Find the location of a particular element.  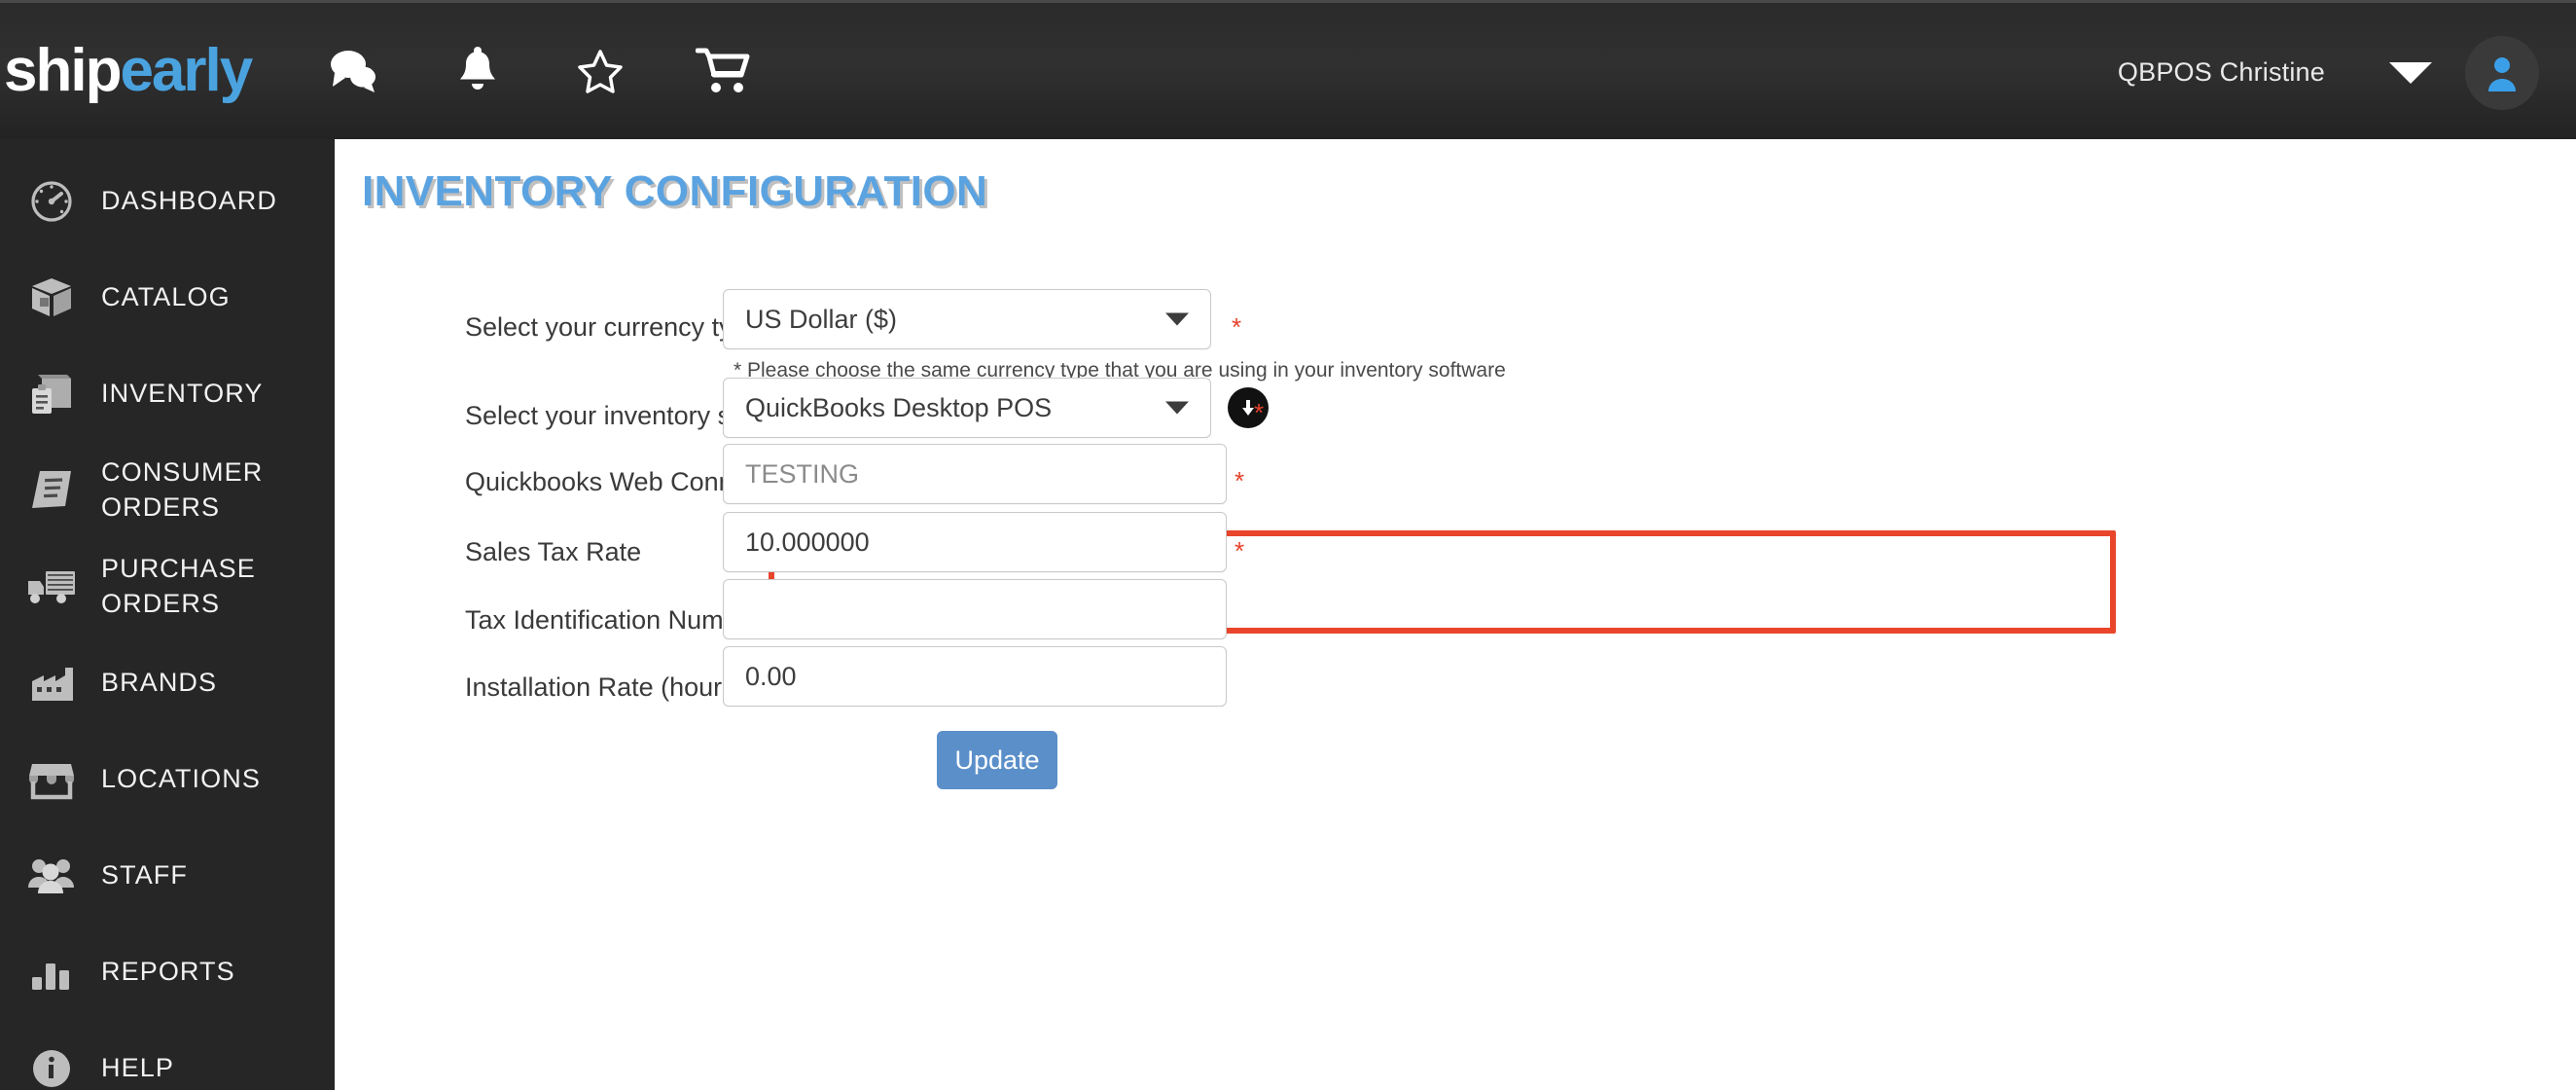

factory-icon is located at coordinates (51, 683).